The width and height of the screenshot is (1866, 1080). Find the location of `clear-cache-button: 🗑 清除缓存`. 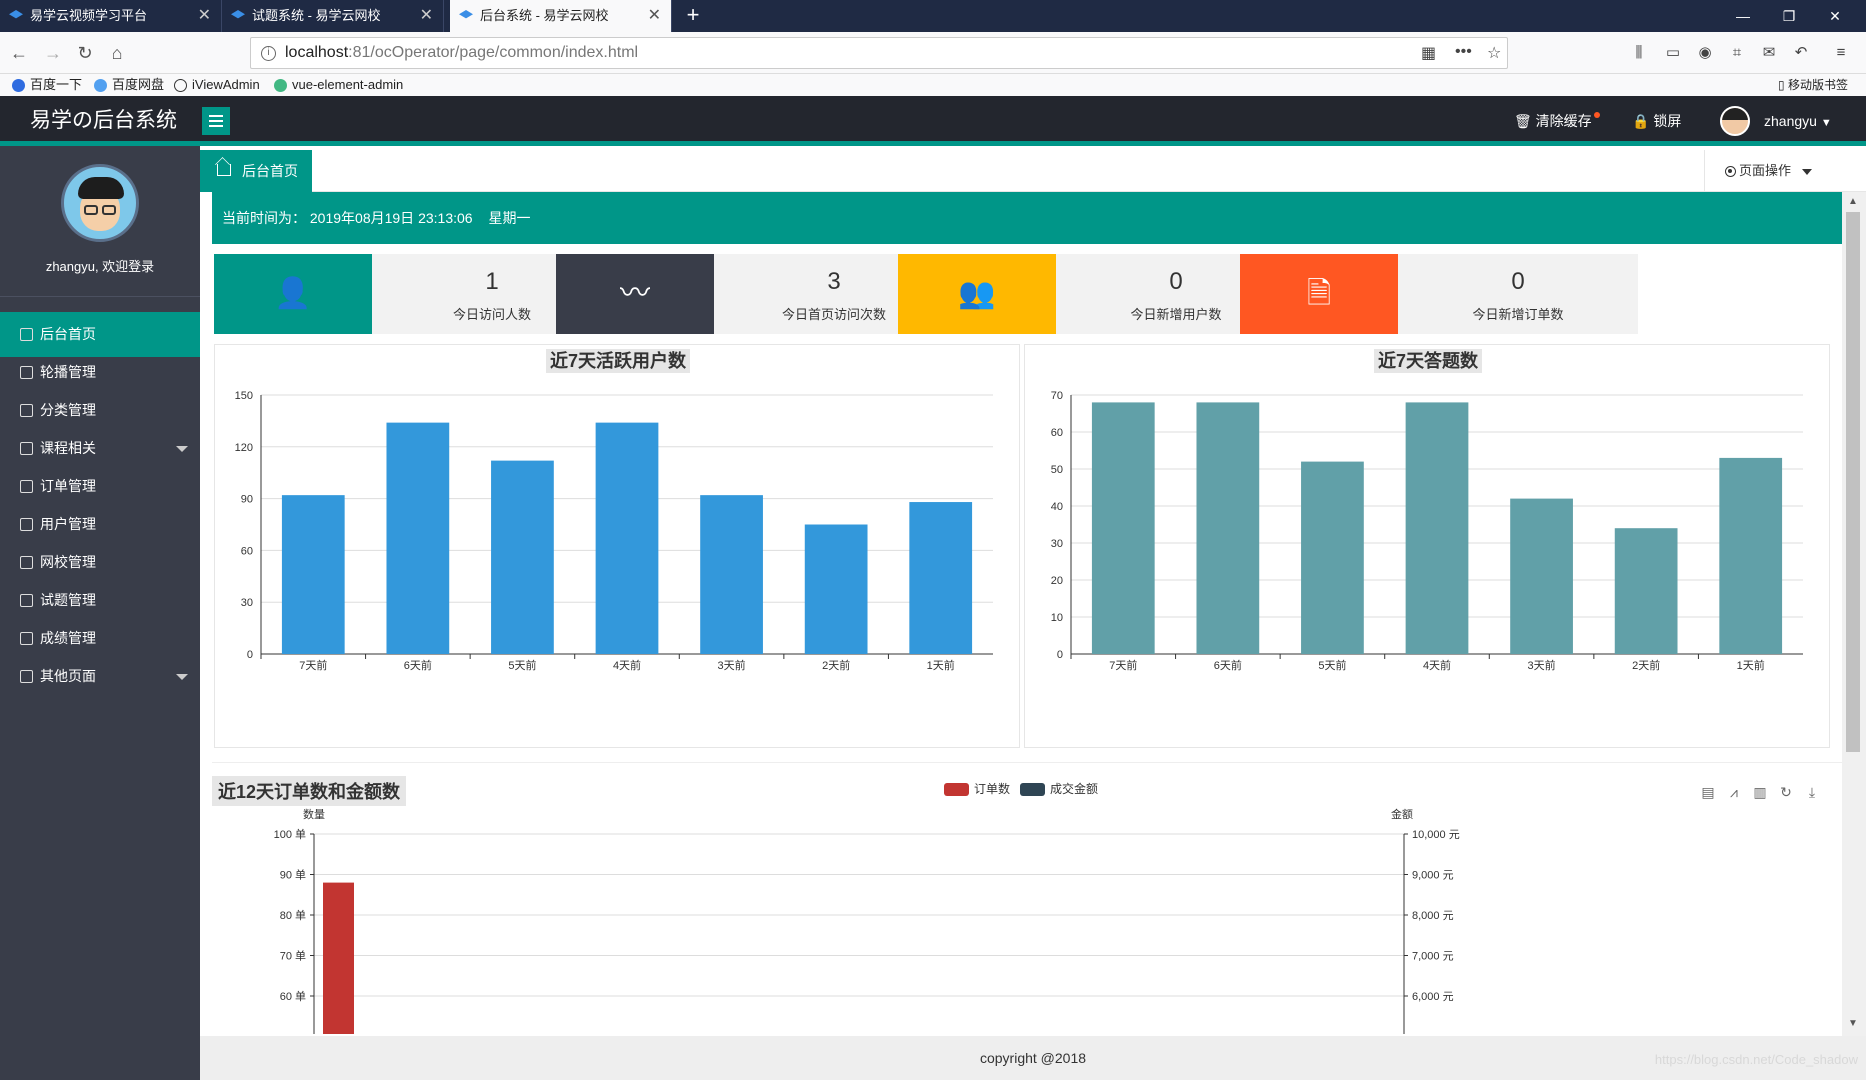

clear-cache-button: 🗑 清除缓存 is located at coordinates (1557, 121).